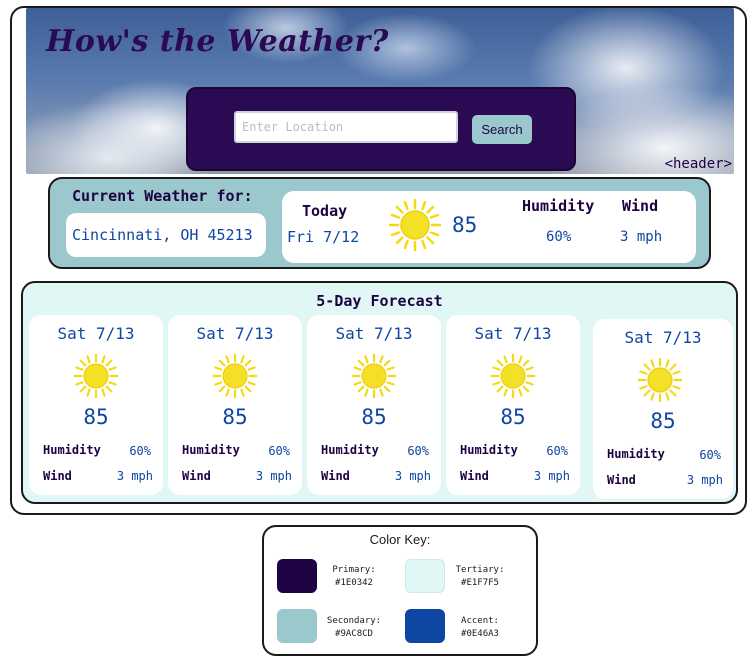 The height and width of the screenshot is (665, 756). Describe the element at coordinates (698, 164) in the screenshot. I see `header-tag-label: <header>` at that location.